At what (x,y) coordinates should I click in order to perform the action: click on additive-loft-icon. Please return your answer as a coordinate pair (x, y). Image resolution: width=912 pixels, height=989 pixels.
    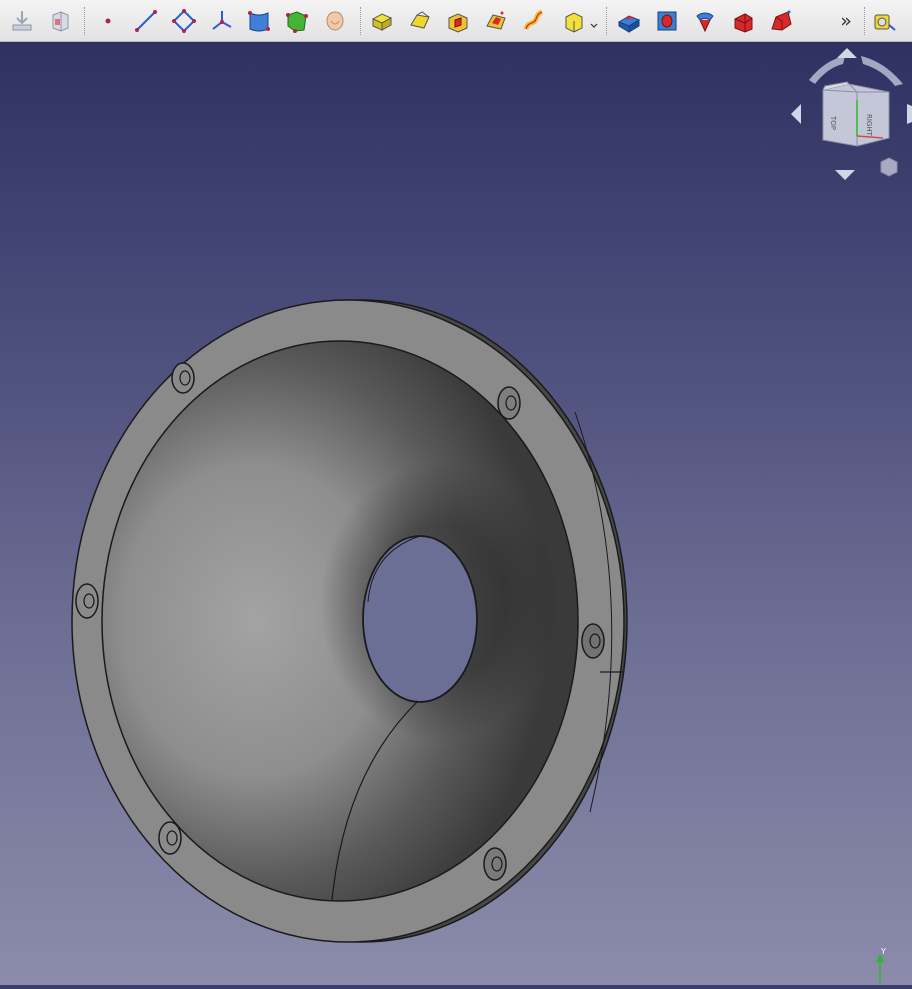
    Looking at the image, I should click on (420, 21).